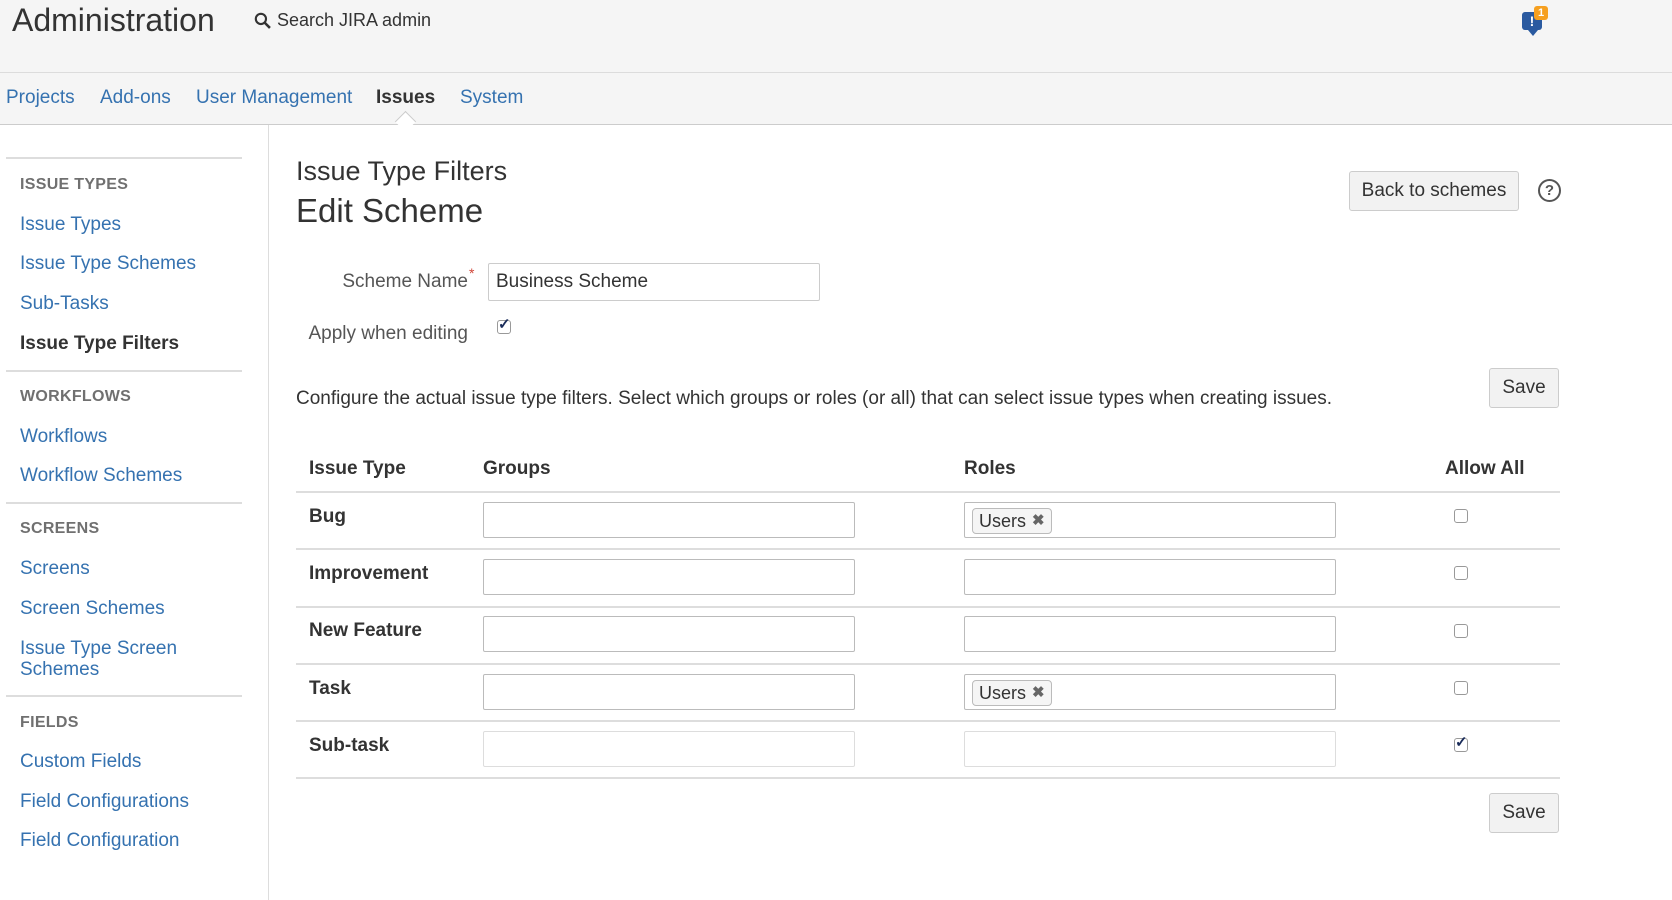  I want to click on sidebar-item-issue-type-filters: Issue Type Filters, so click(99, 343).